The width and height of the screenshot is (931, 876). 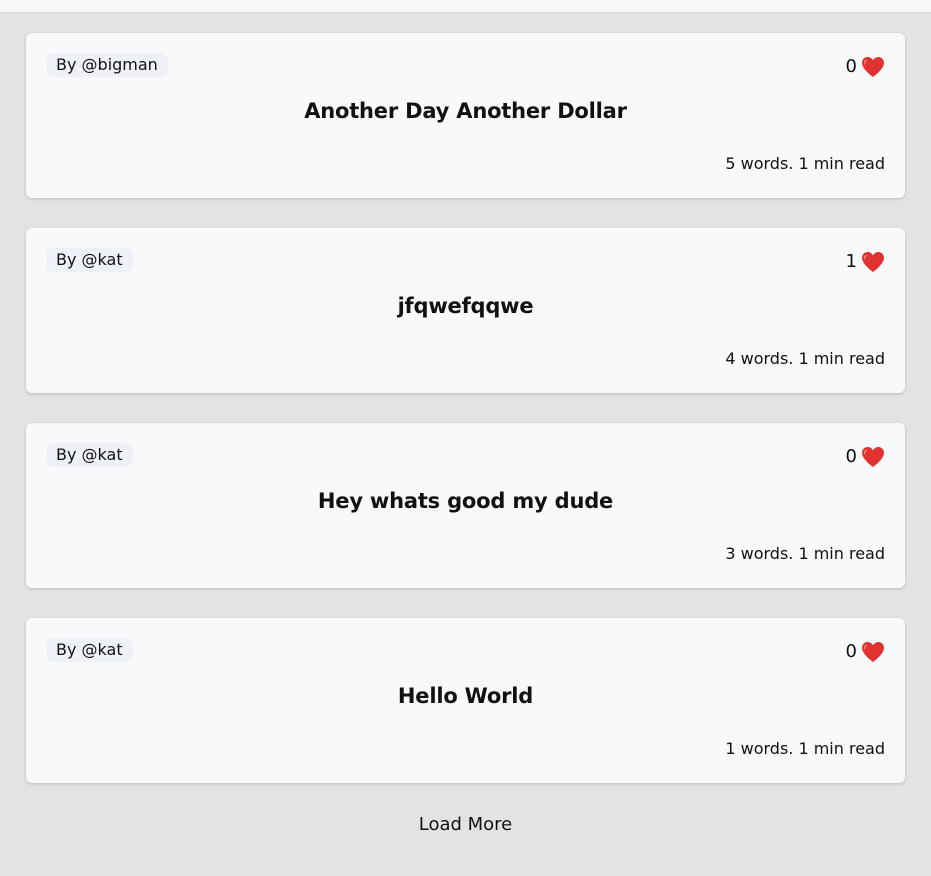 I want to click on post-title: Hello World, so click(x=465, y=696).